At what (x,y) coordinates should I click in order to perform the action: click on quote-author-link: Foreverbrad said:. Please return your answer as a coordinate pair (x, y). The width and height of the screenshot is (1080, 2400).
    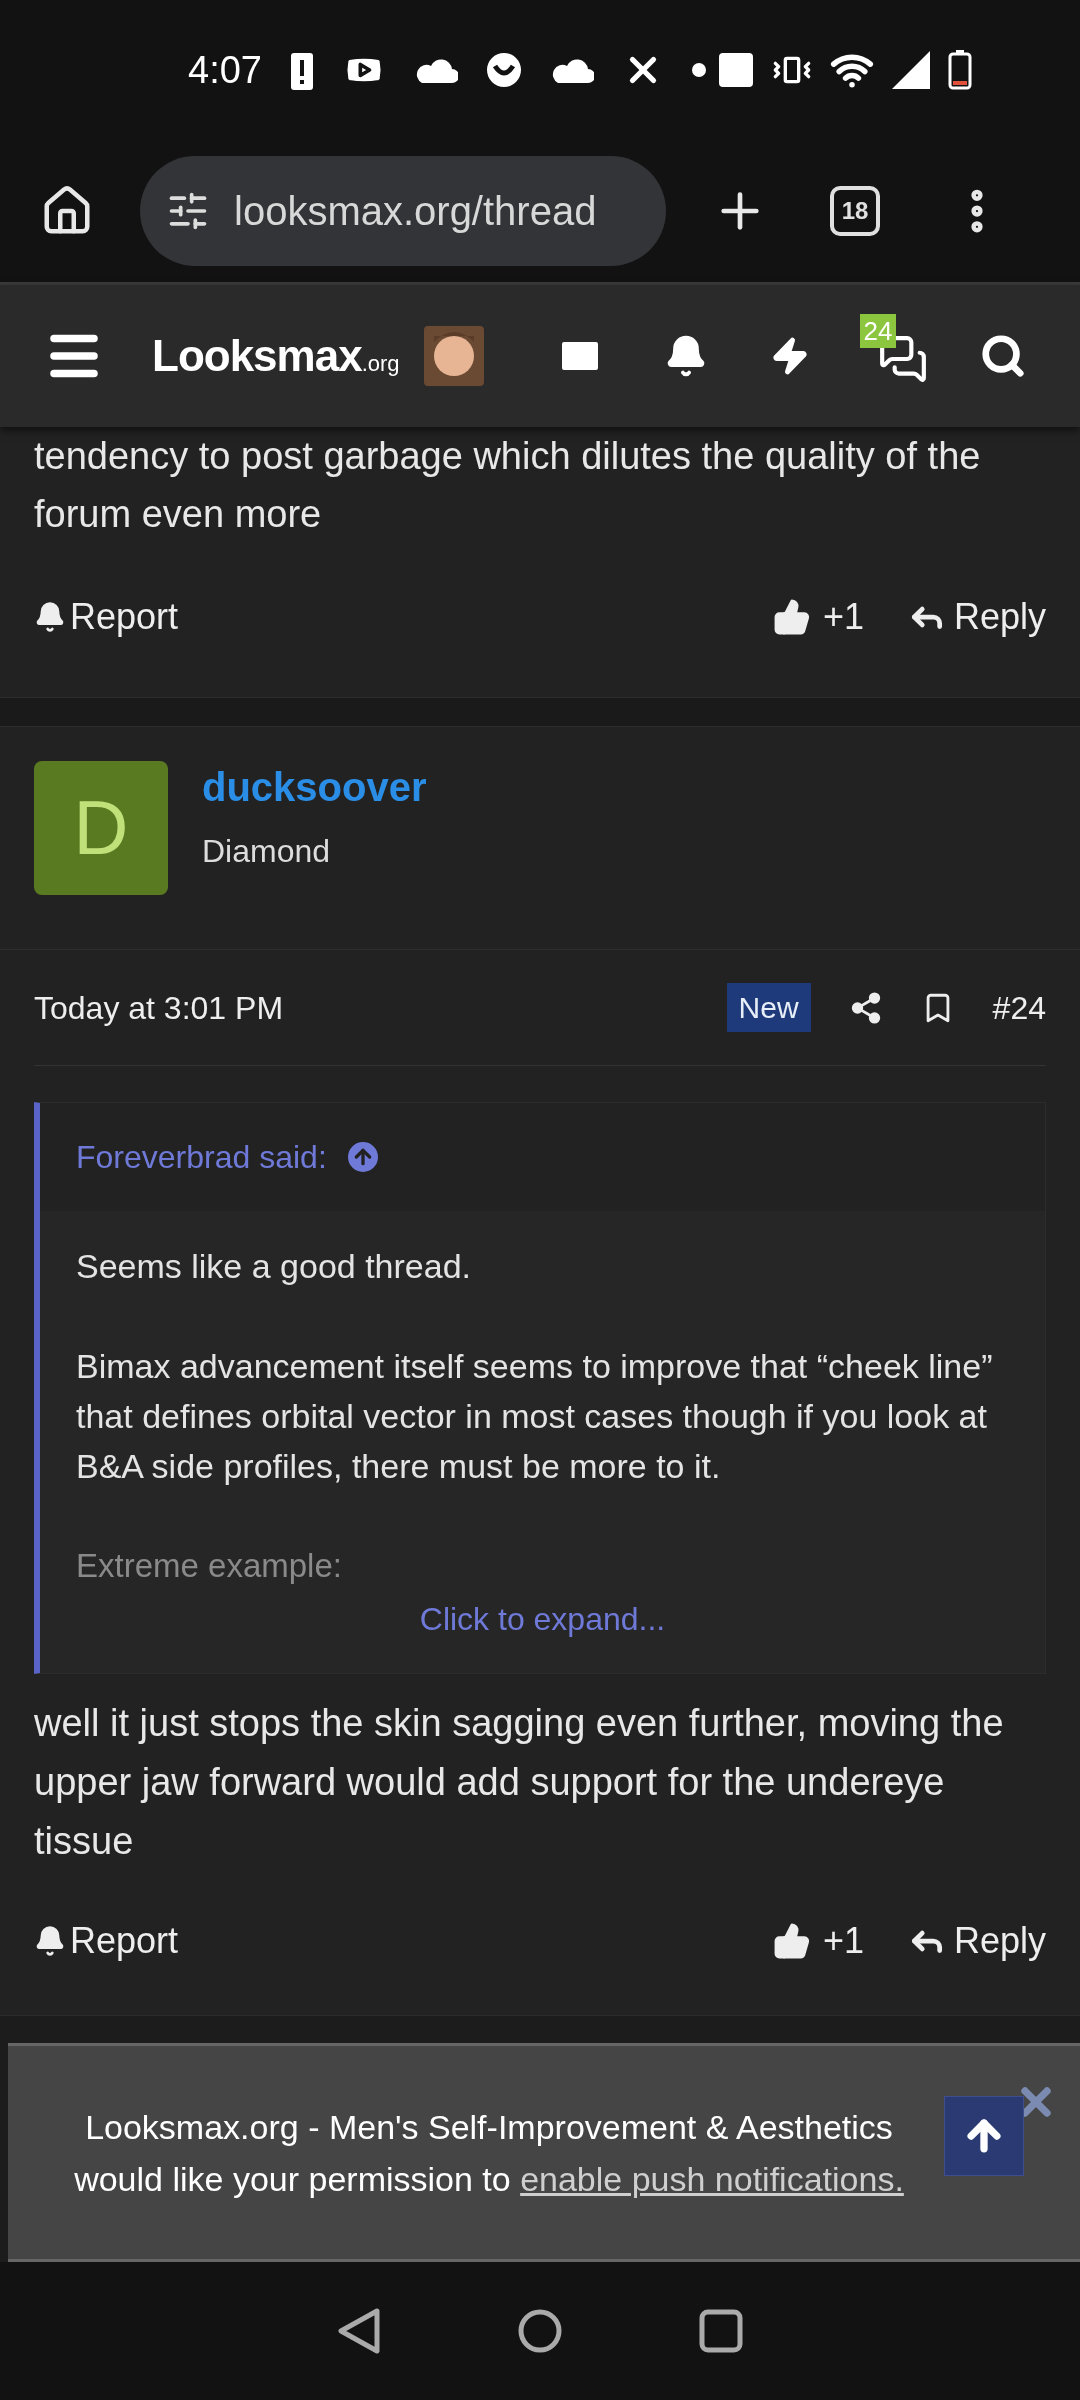
    Looking at the image, I should click on (201, 1157).